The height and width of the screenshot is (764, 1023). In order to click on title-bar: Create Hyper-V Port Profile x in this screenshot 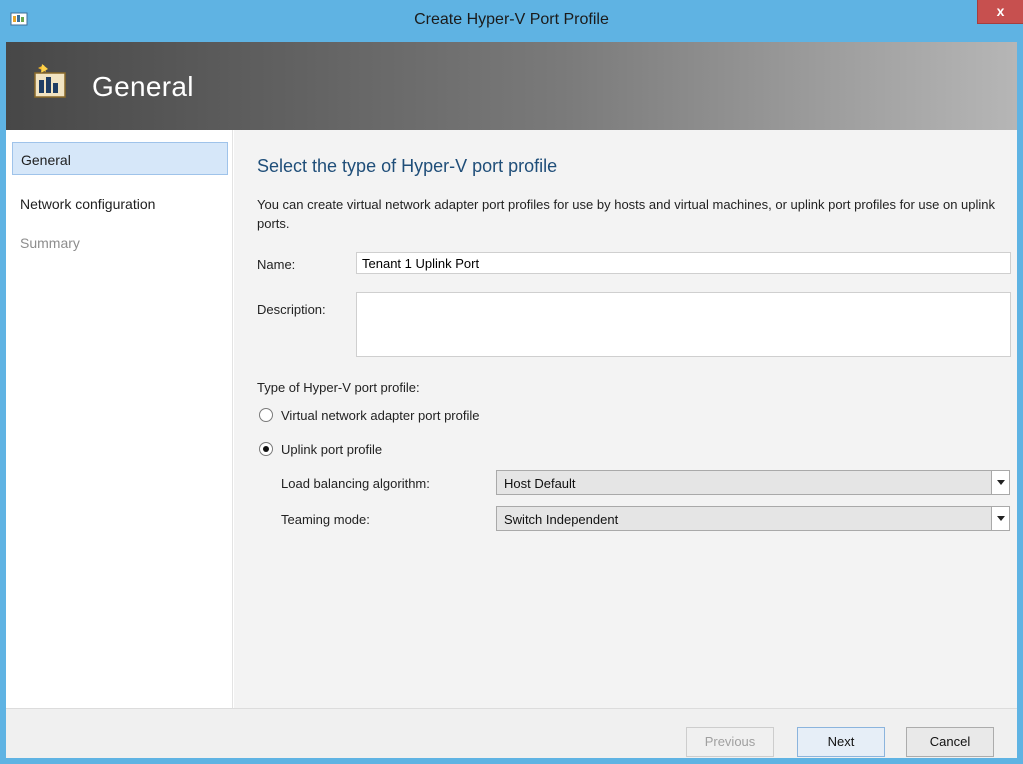, I will do `click(511, 21)`.